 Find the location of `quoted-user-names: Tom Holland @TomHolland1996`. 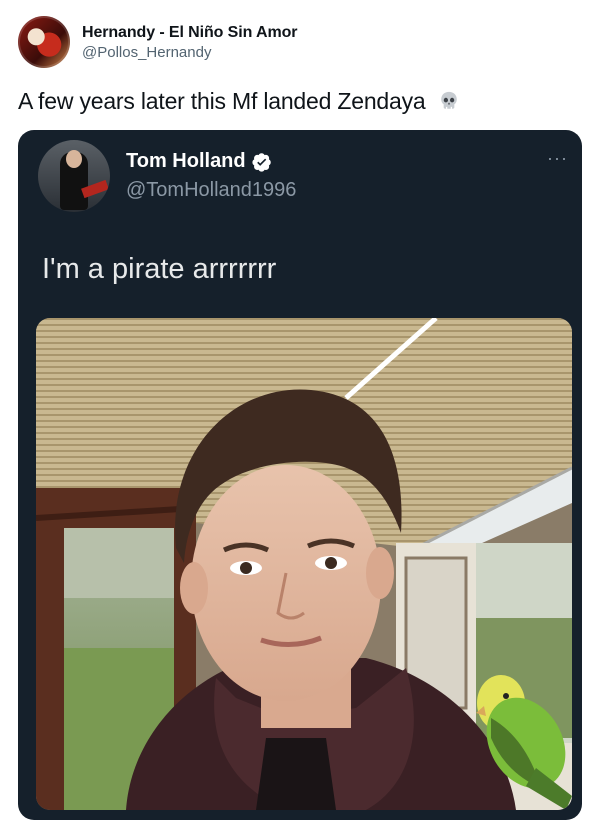

quoted-user-names: Tom Holland @TomHolland1996 is located at coordinates (211, 176).